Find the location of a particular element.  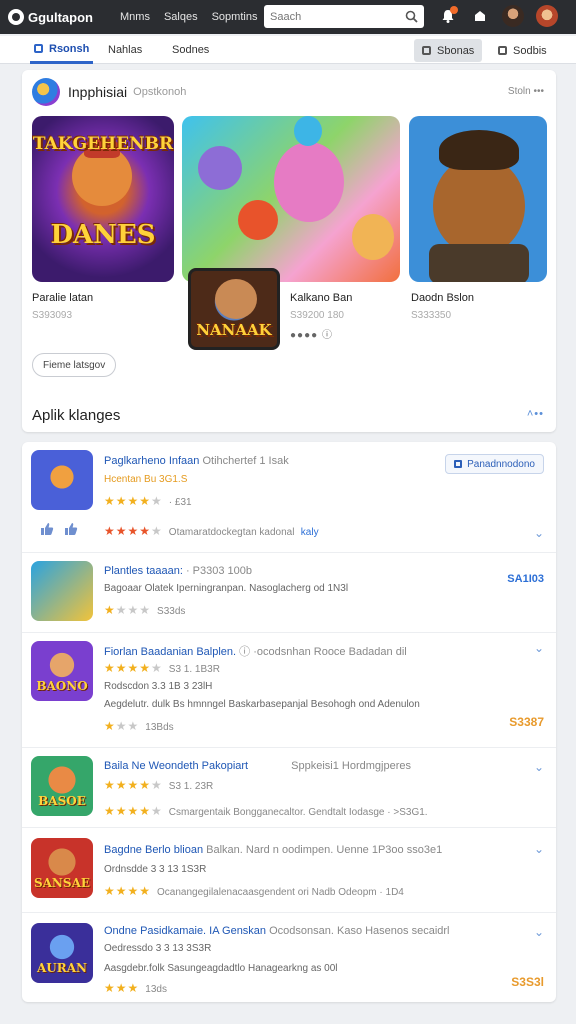

alert-icon is located at coordinates (480, 16).